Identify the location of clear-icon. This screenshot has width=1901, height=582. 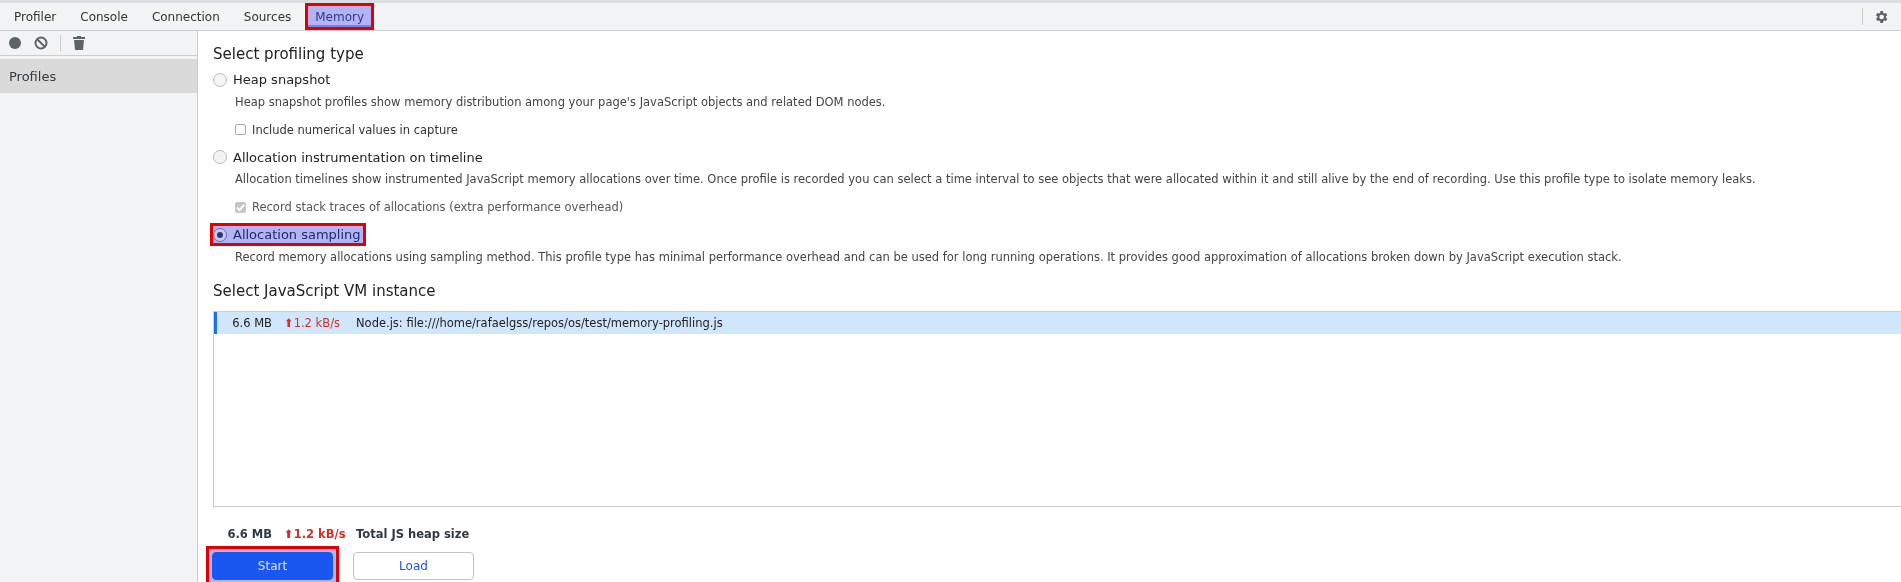
(41, 43).